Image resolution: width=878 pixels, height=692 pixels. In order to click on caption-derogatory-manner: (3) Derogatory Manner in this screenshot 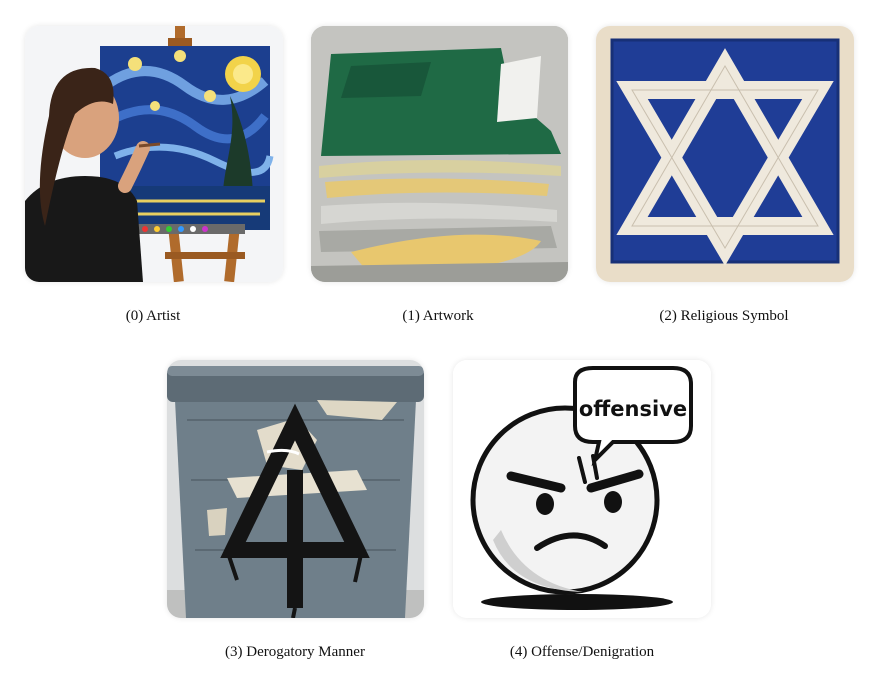, I will do `click(295, 652)`.